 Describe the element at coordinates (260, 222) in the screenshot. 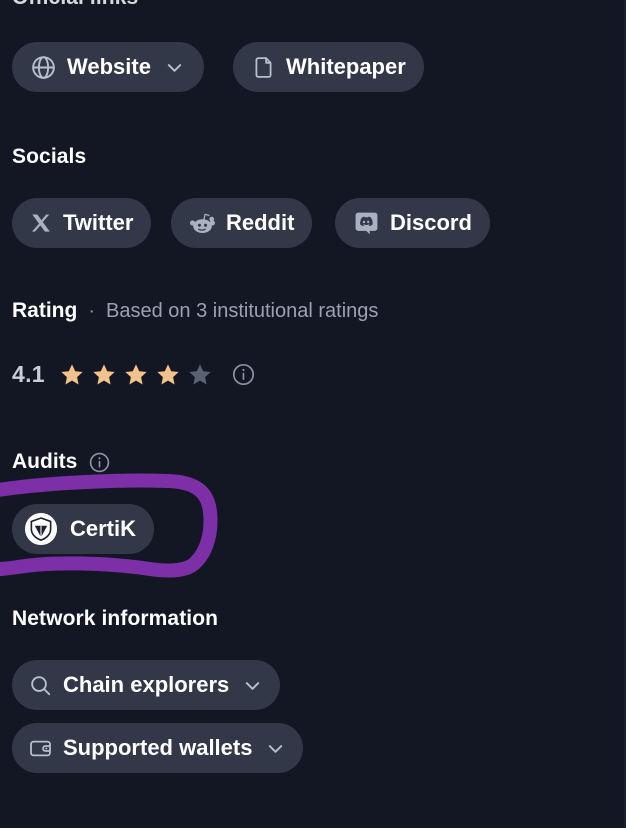

I see `reddit-button-label: Reddit` at that location.